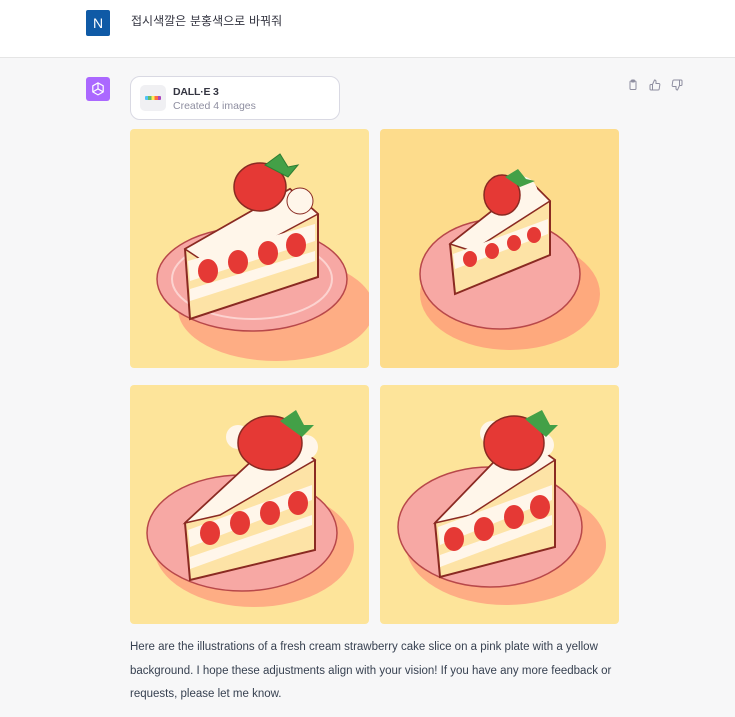 This screenshot has height=717, width=735. Describe the element at coordinates (98, 89) in the screenshot. I see `openai-logo-icon` at that location.